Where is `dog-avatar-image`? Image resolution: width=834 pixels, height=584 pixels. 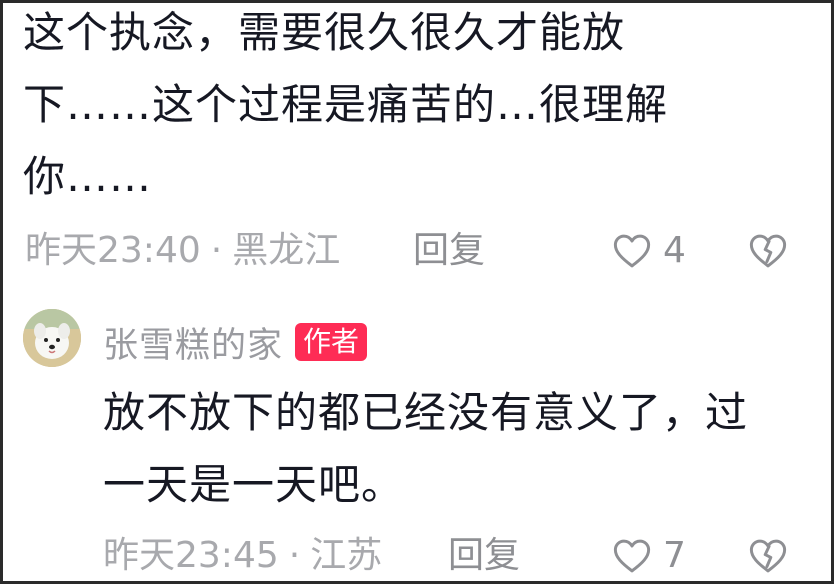 dog-avatar-image is located at coordinates (52, 338).